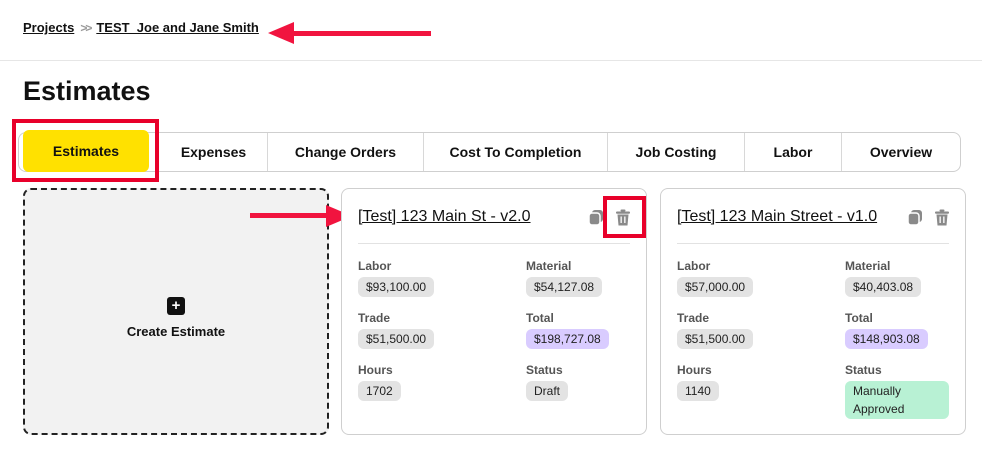 Image resolution: width=982 pixels, height=460 pixels. I want to click on trash-icon, so click(942, 217).